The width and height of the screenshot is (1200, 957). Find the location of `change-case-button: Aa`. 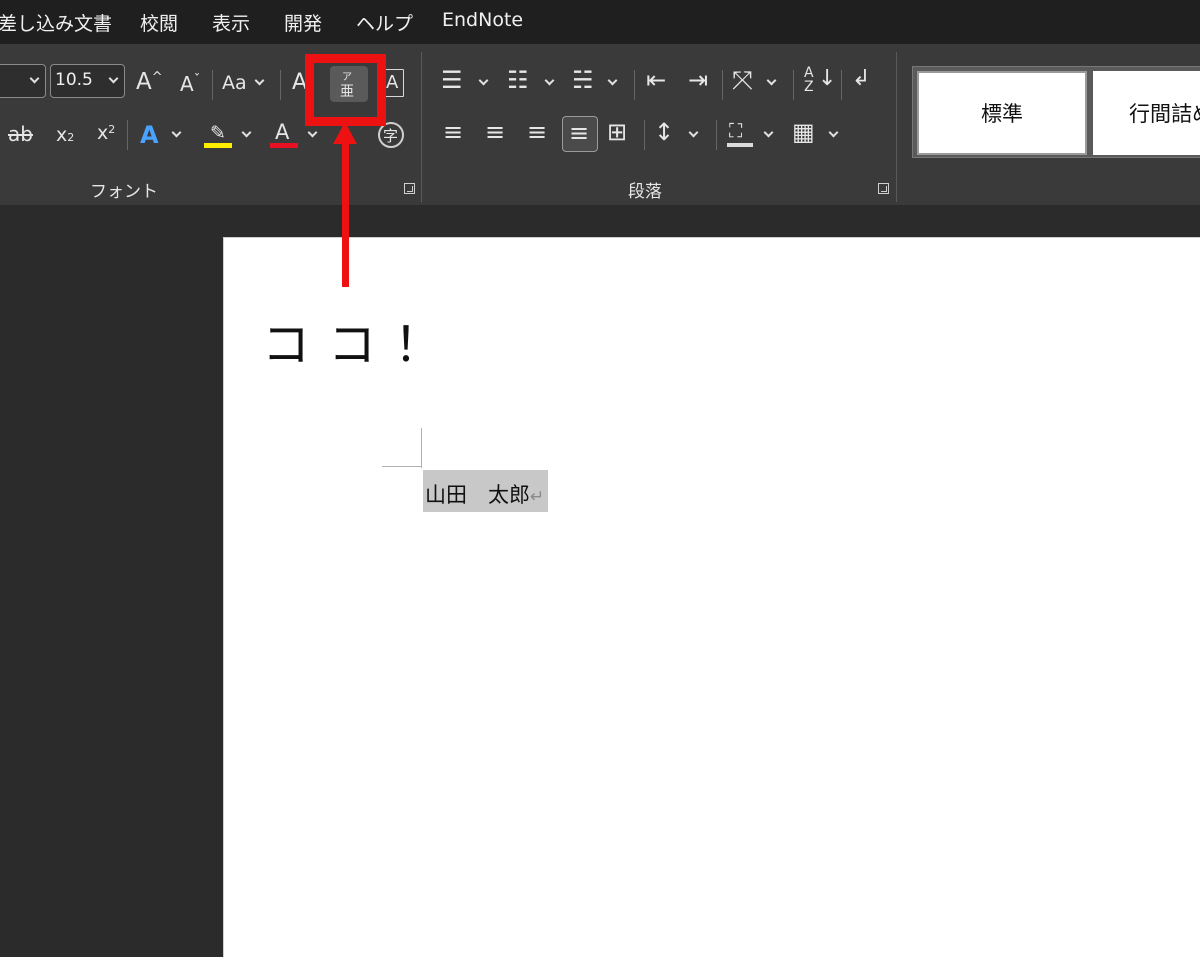

change-case-button: Aa is located at coordinates (234, 83).